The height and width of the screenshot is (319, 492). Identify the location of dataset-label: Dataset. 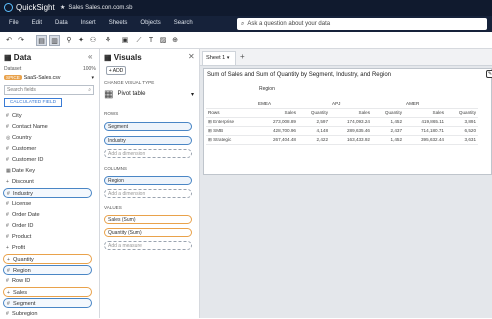
(13, 69).